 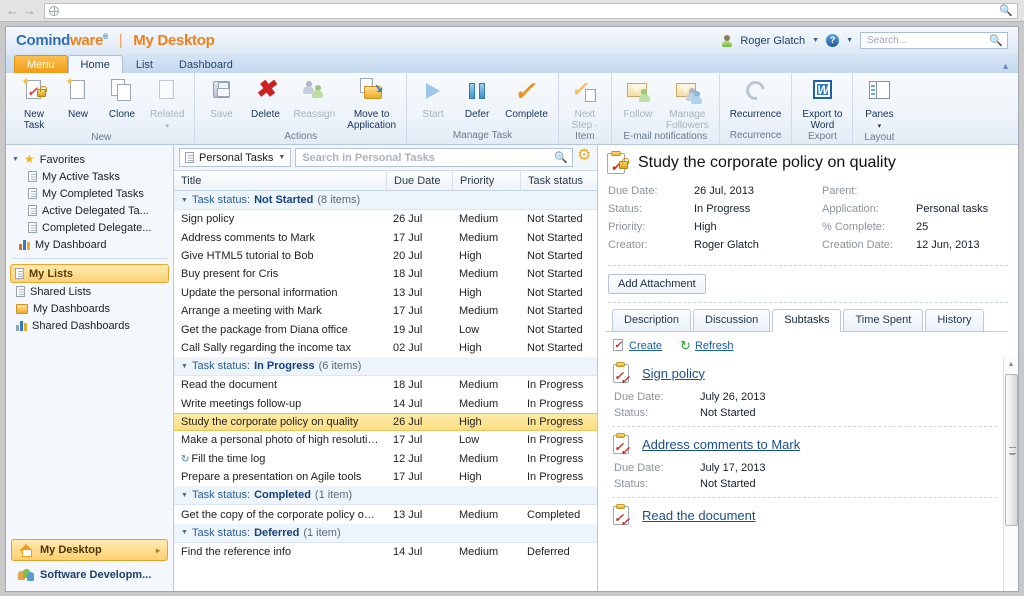 I want to click on sidebar-item-shared-dashboards: Shared Dashboards, so click(x=89, y=325).